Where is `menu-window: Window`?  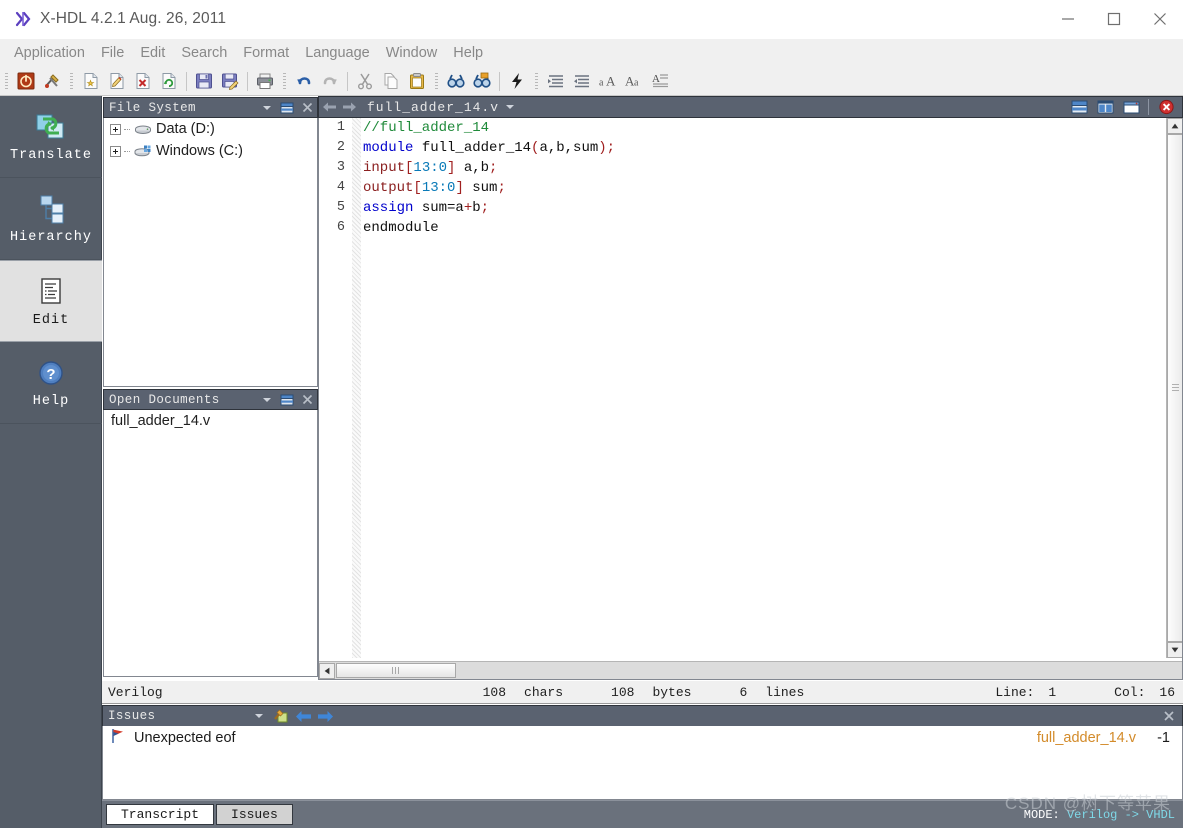 menu-window: Window is located at coordinates (412, 53).